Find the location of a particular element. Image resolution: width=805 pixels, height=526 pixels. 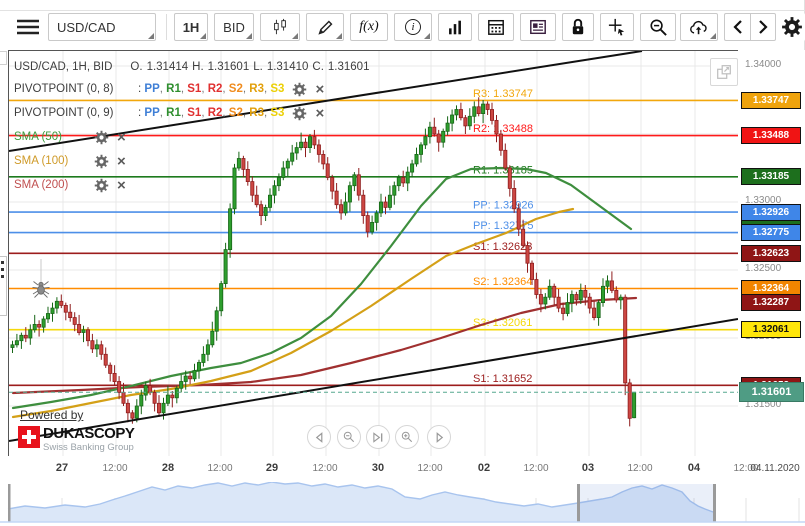

price-axis-label: 1.34000 is located at coordinates (763, 64).